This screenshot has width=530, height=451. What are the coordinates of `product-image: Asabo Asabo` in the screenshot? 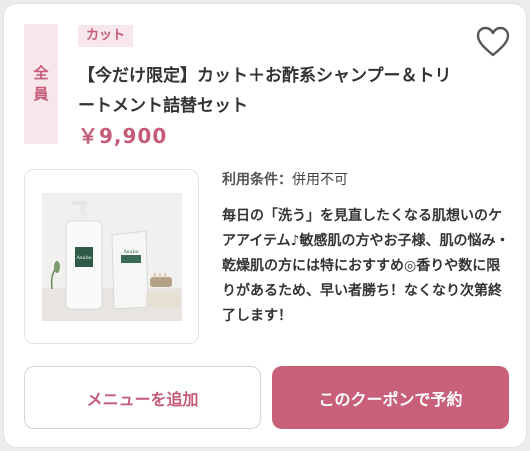 It's located at (111, 256).